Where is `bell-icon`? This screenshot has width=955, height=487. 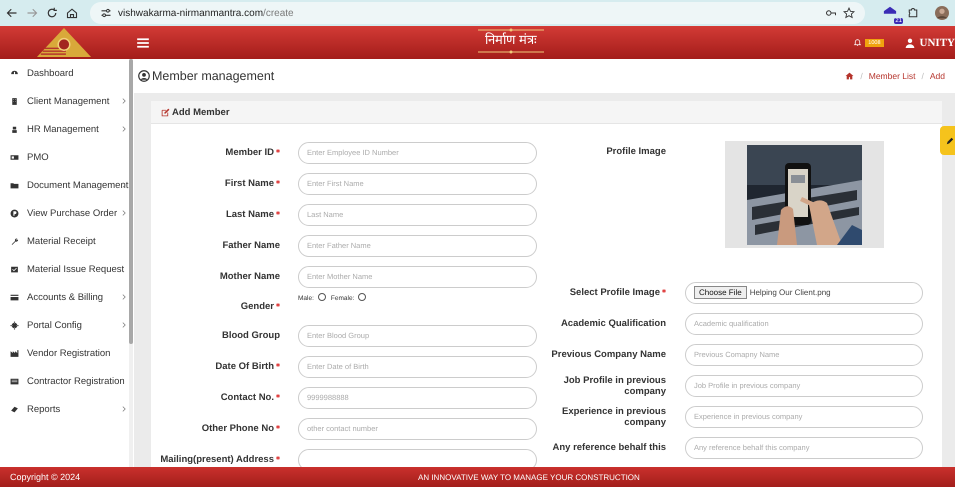 bell-icon is located at coordinates (857, 42).